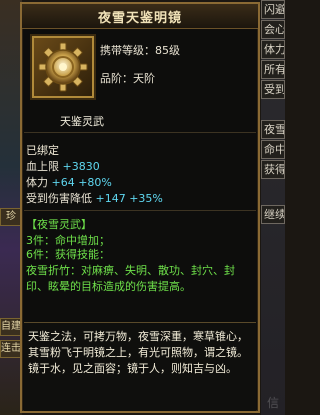  Describe the element at coordinates (273, 29) in the screenshot. I see `right-tab-crit: 会心` at that location.